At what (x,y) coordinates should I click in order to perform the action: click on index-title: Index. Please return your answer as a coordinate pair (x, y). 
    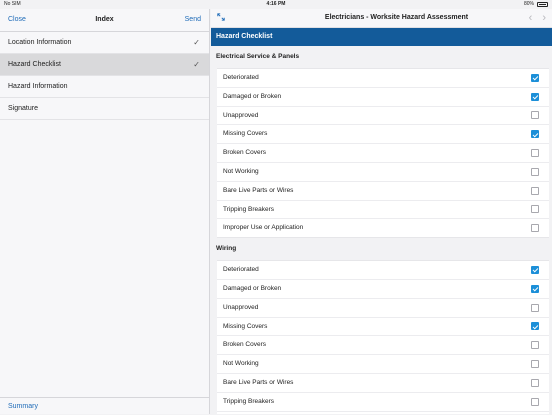
    Looking at the image, I should click on (104, 19).